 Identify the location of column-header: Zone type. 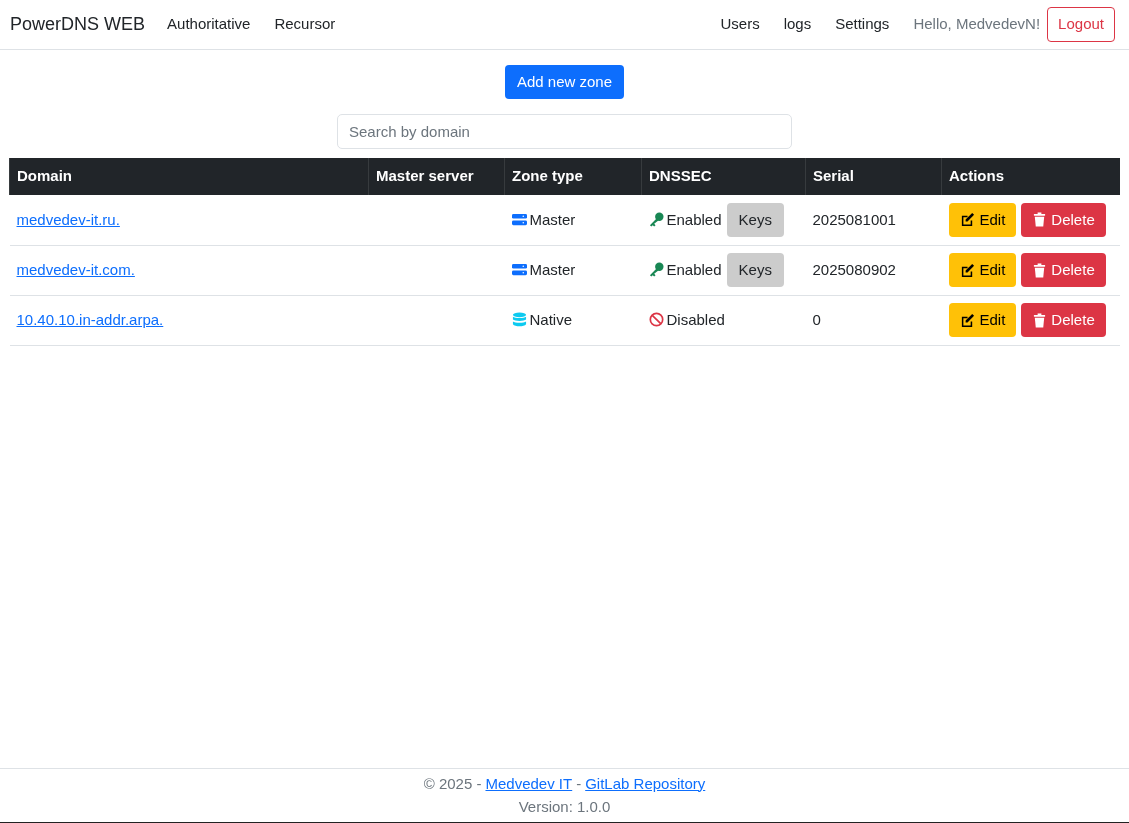
(573, 176).